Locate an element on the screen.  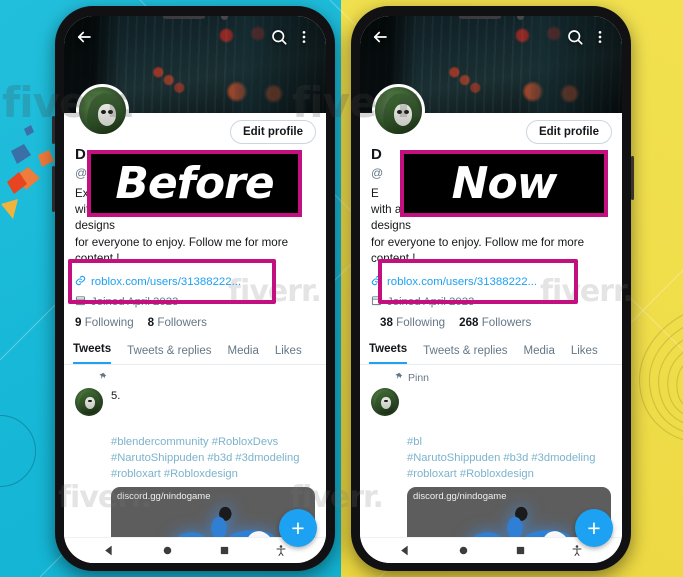
followers-label: Followers is located at coordinates (506, 322).